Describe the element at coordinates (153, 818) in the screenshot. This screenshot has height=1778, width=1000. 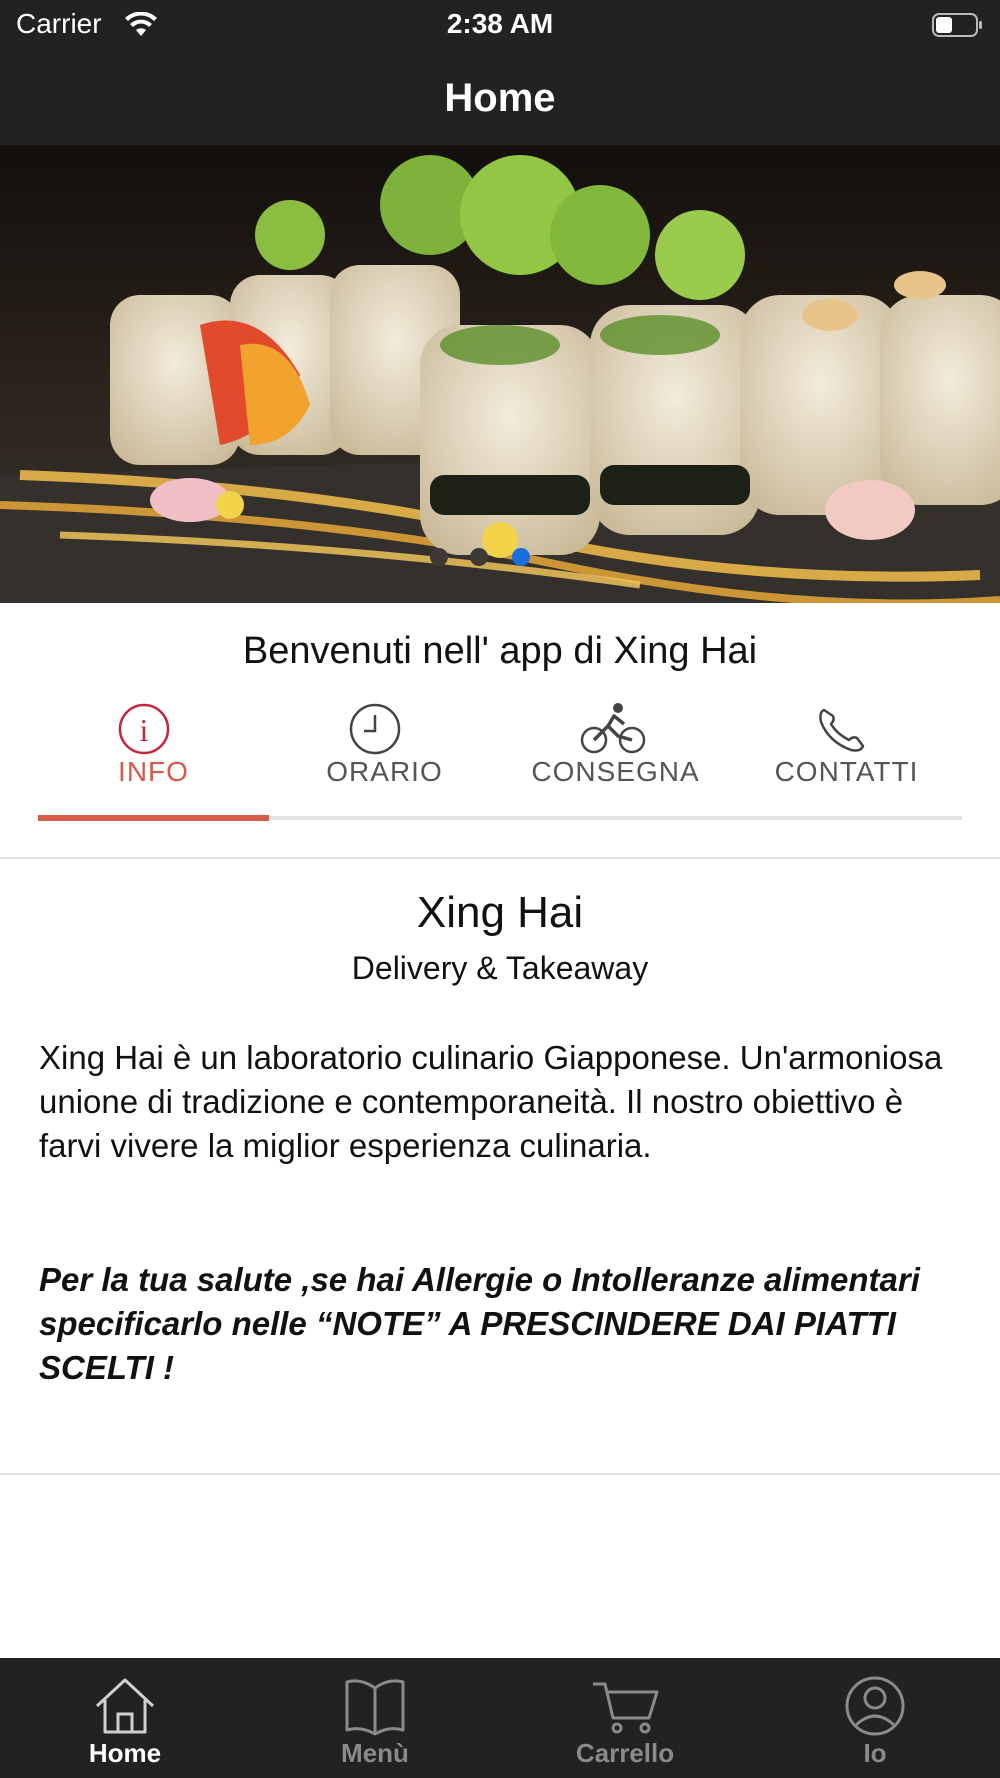
I see `tab-selection-indicator` at that location.